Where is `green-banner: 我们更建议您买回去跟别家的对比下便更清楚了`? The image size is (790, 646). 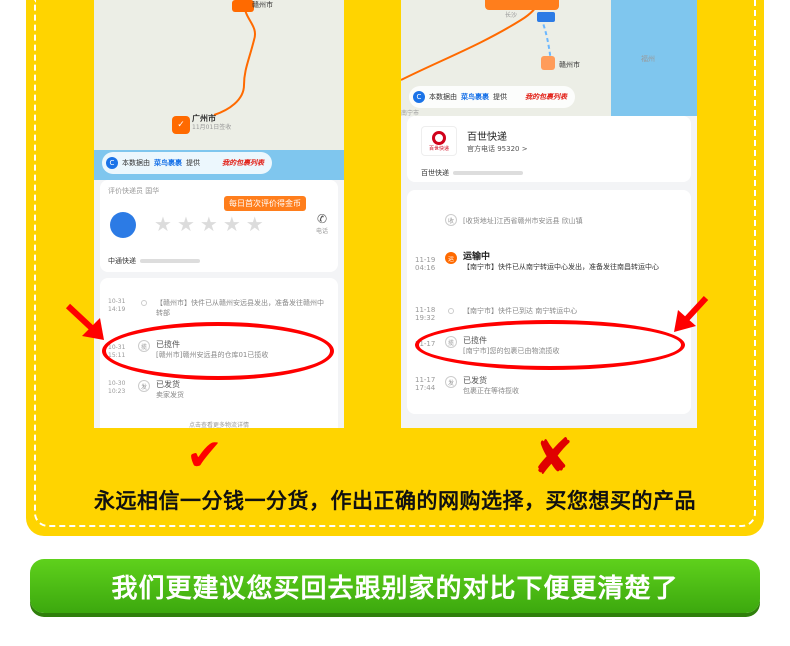 green-banner: 我们更建议您买回去跟别家的对比下便更清楚了 is located at coordinates (395, 586).